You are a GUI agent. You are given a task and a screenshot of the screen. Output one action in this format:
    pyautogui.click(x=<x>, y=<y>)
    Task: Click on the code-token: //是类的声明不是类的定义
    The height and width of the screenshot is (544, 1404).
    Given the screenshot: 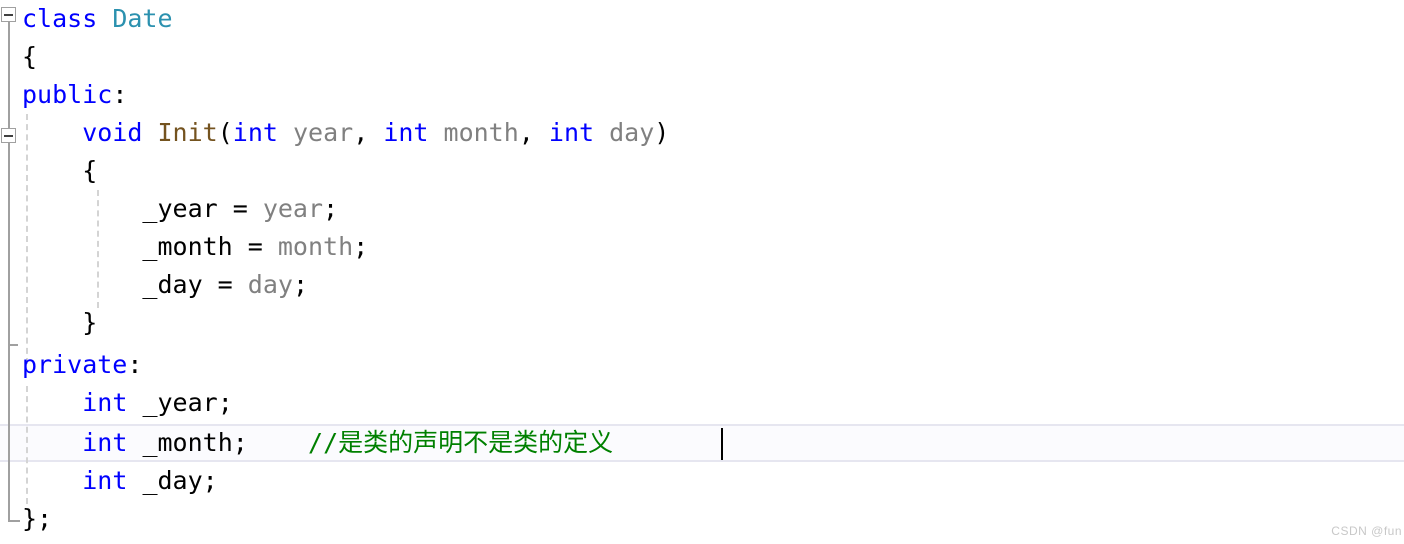 What is the action you would take?
    pyautogui.click(x=461, y=442)
    